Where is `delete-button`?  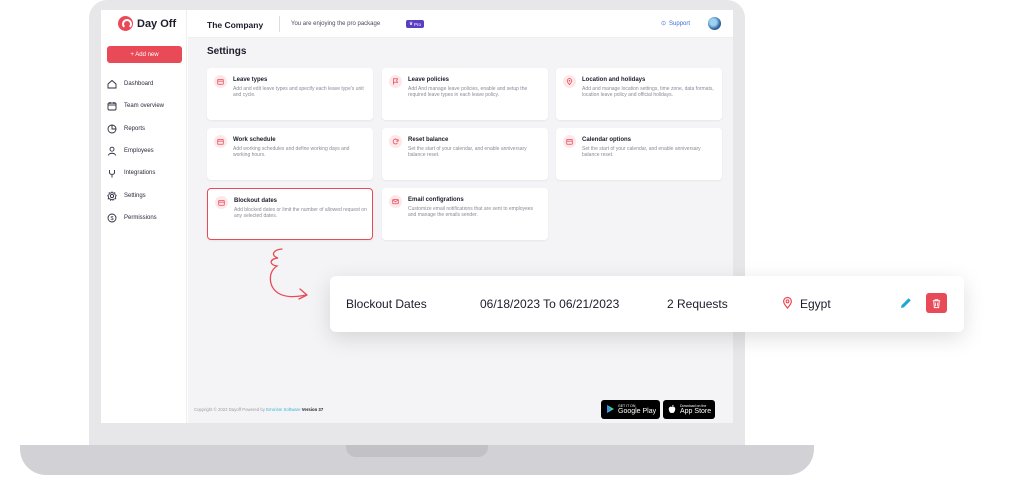 delete-button is located at coordinates (936, 303).